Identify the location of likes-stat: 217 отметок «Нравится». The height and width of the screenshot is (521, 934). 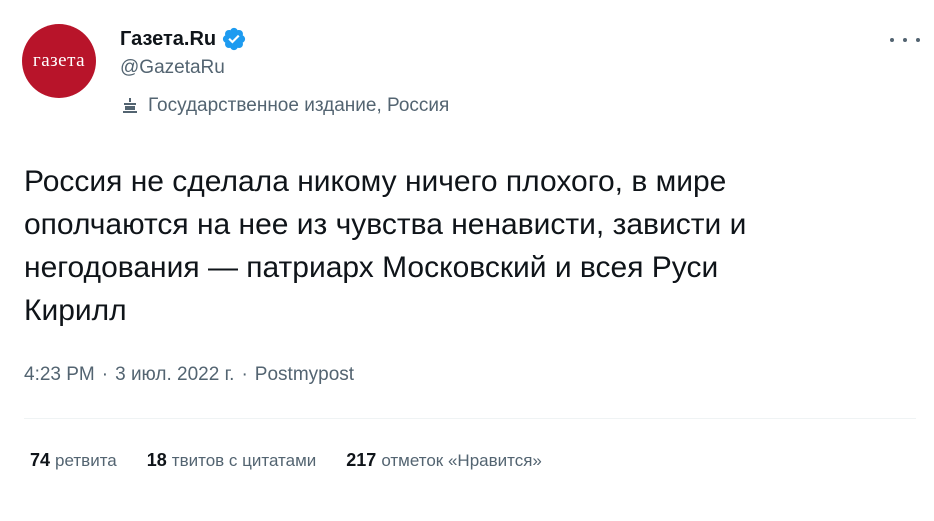
(444, 460).